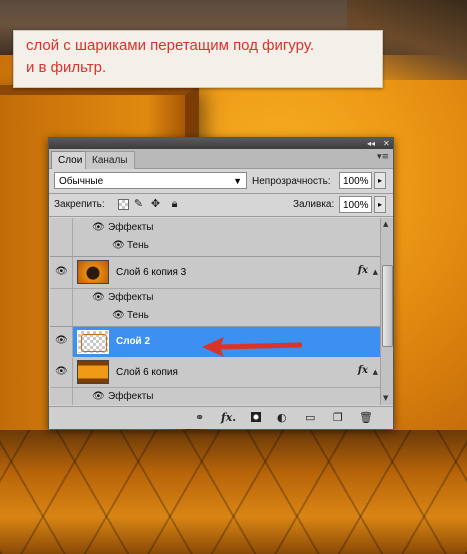  Describe the element at coordinates (380, 180) in the screenshot. I see `opacity-arrow-button: ▸` at that location.